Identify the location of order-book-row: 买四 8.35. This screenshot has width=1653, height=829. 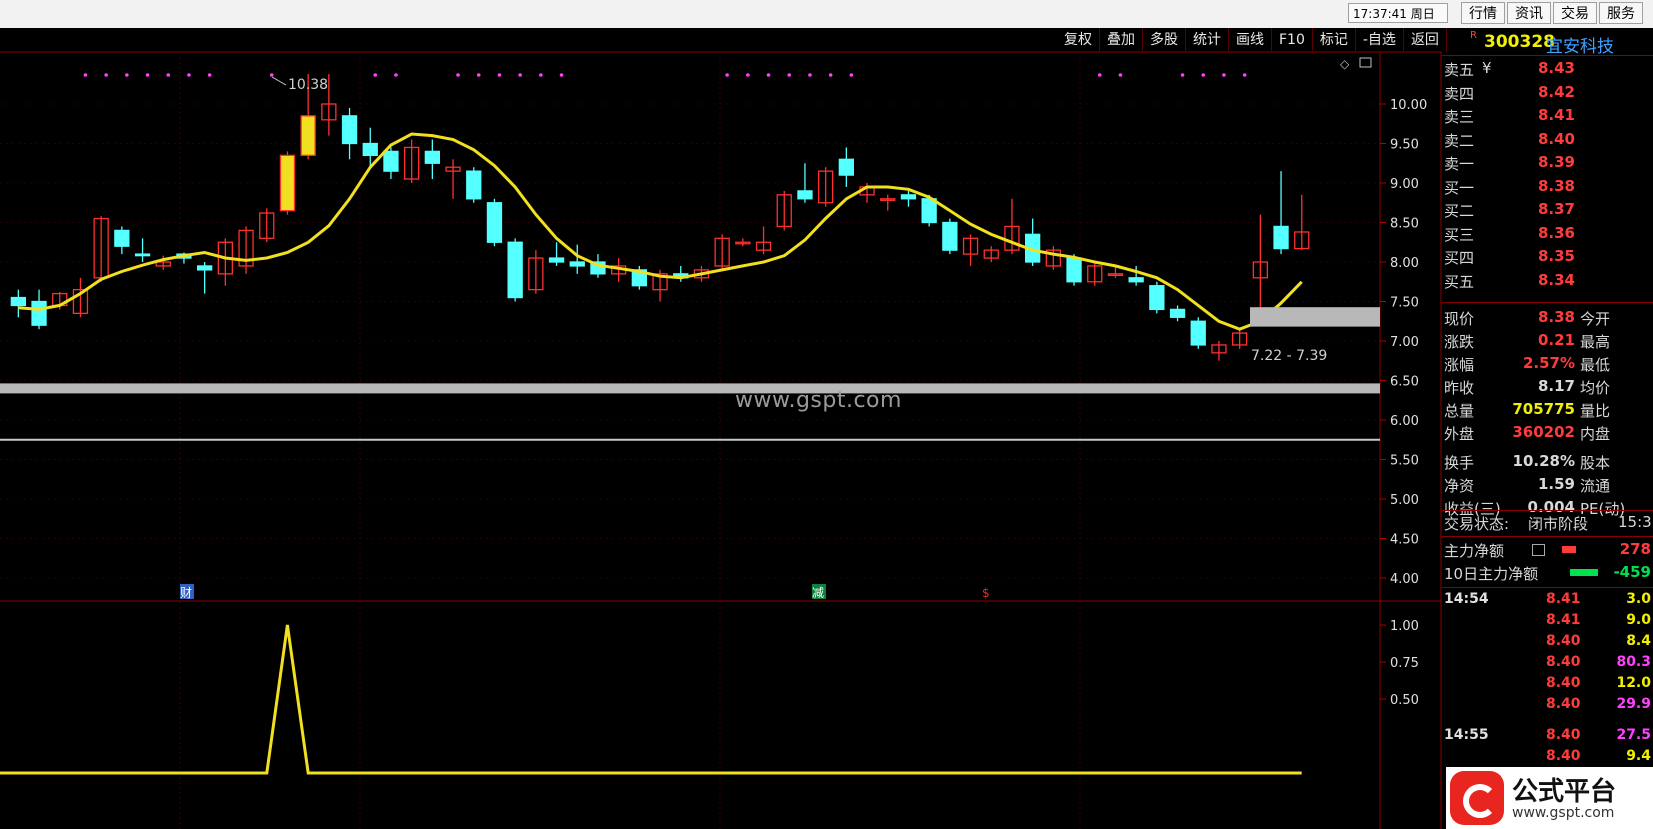
(1547, 257).